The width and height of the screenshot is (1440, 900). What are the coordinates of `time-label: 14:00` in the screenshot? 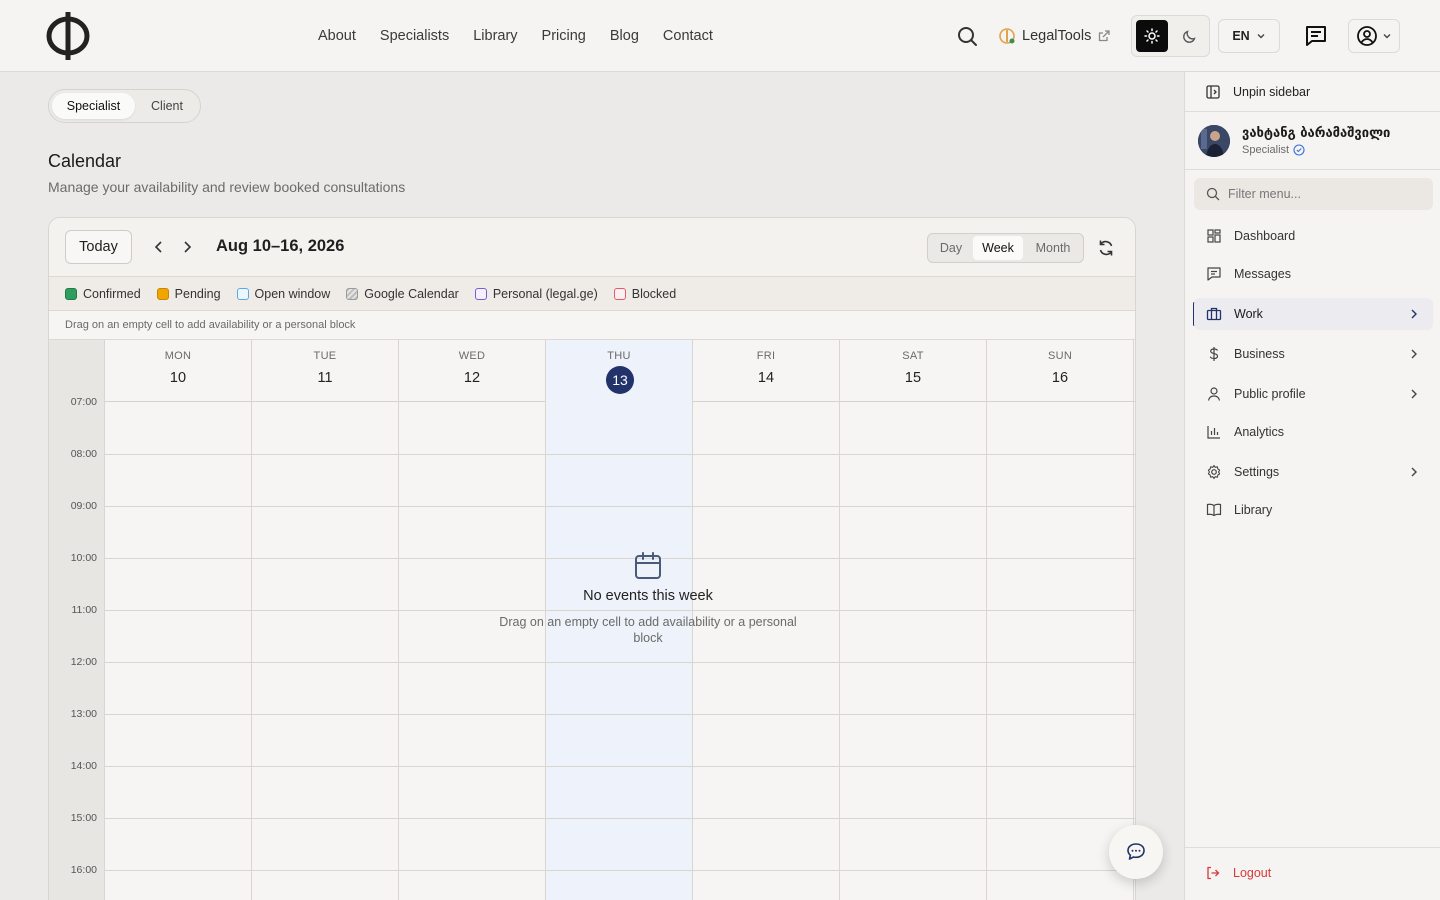 It's located at (83, 766).